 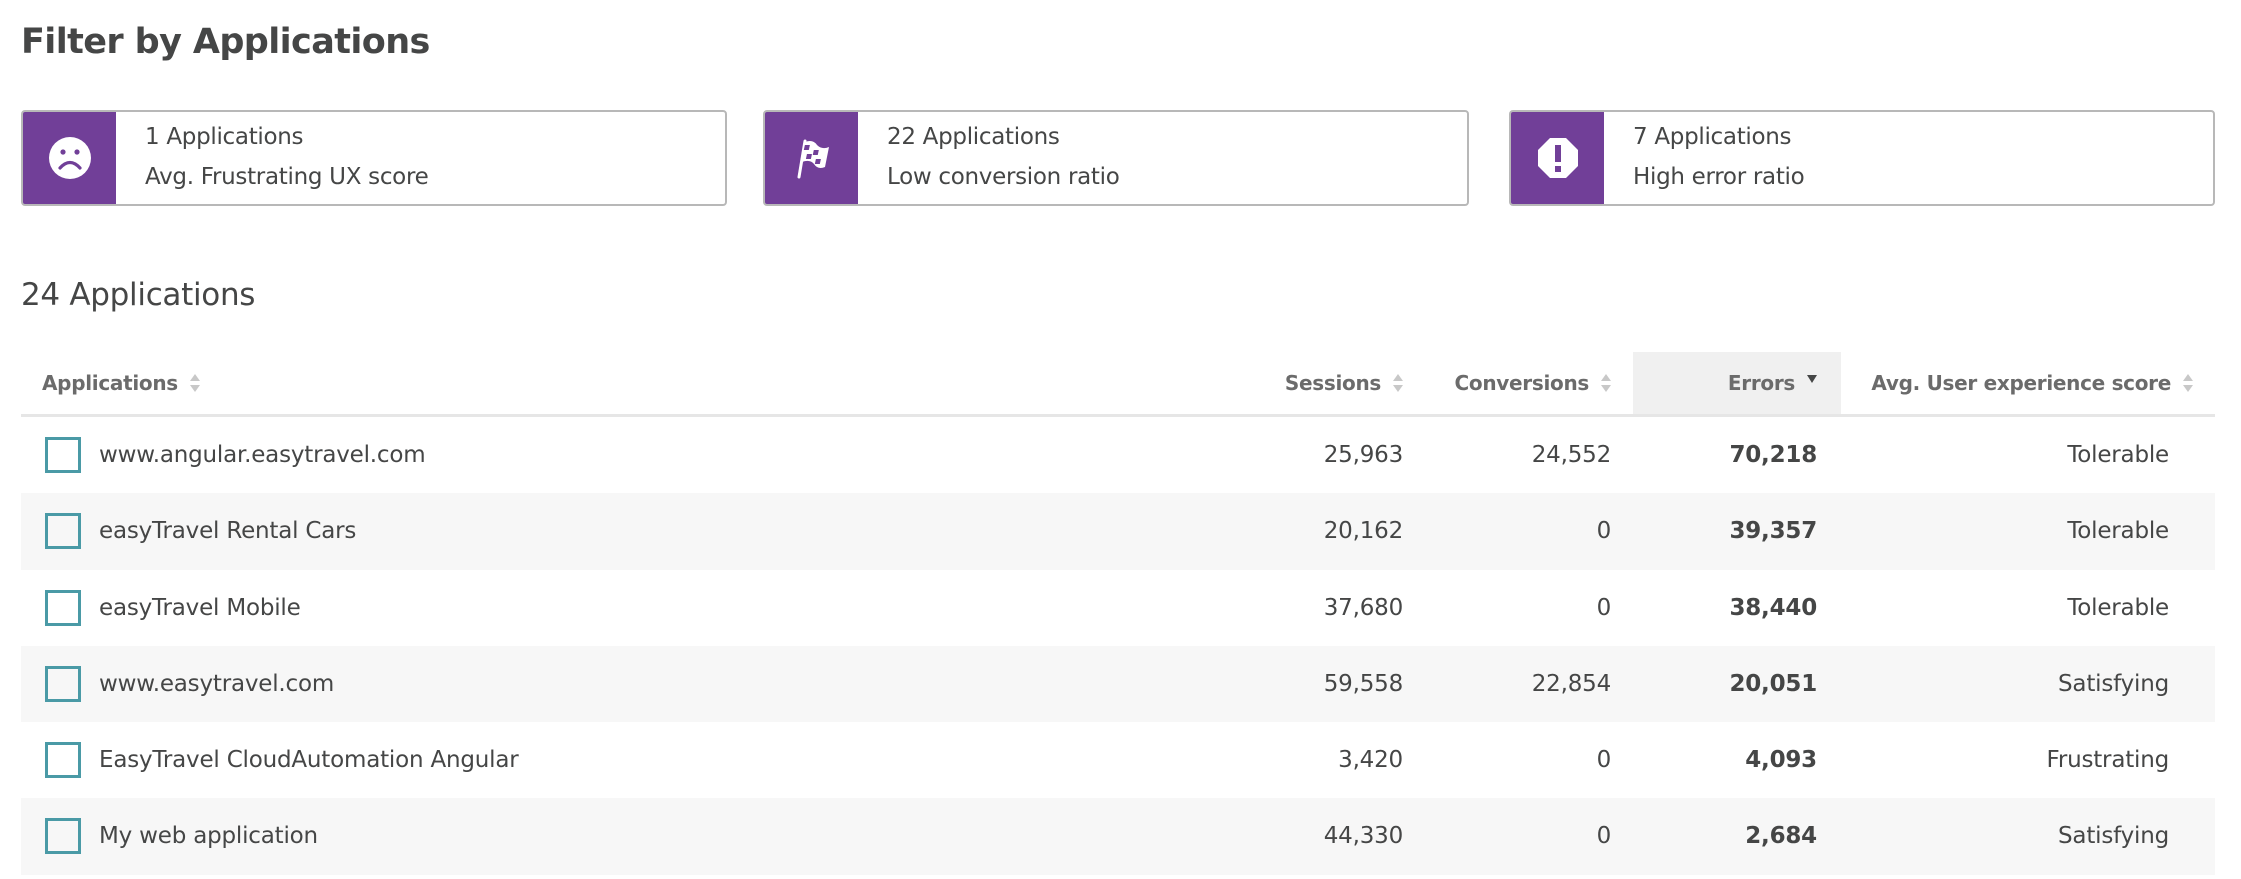 I want to click on errors-value: 4,093, so click(x=1781, y=760).